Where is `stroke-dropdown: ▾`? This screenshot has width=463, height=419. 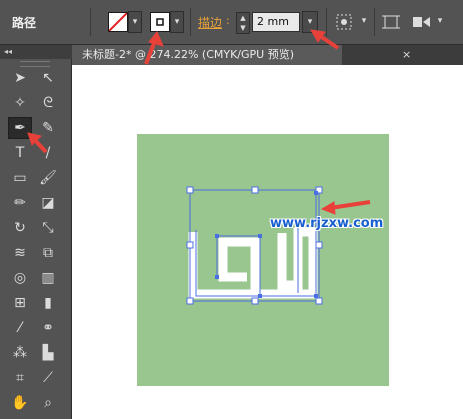 stroke-dropdown: ▾ is located at coordinates (177, 22).